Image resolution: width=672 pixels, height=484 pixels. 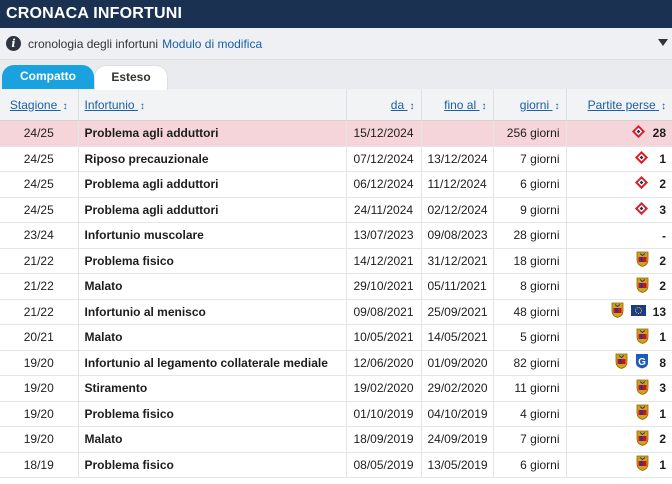 I want to click on until-date-cell: 13/05/2019, so click(x=457, y=465).